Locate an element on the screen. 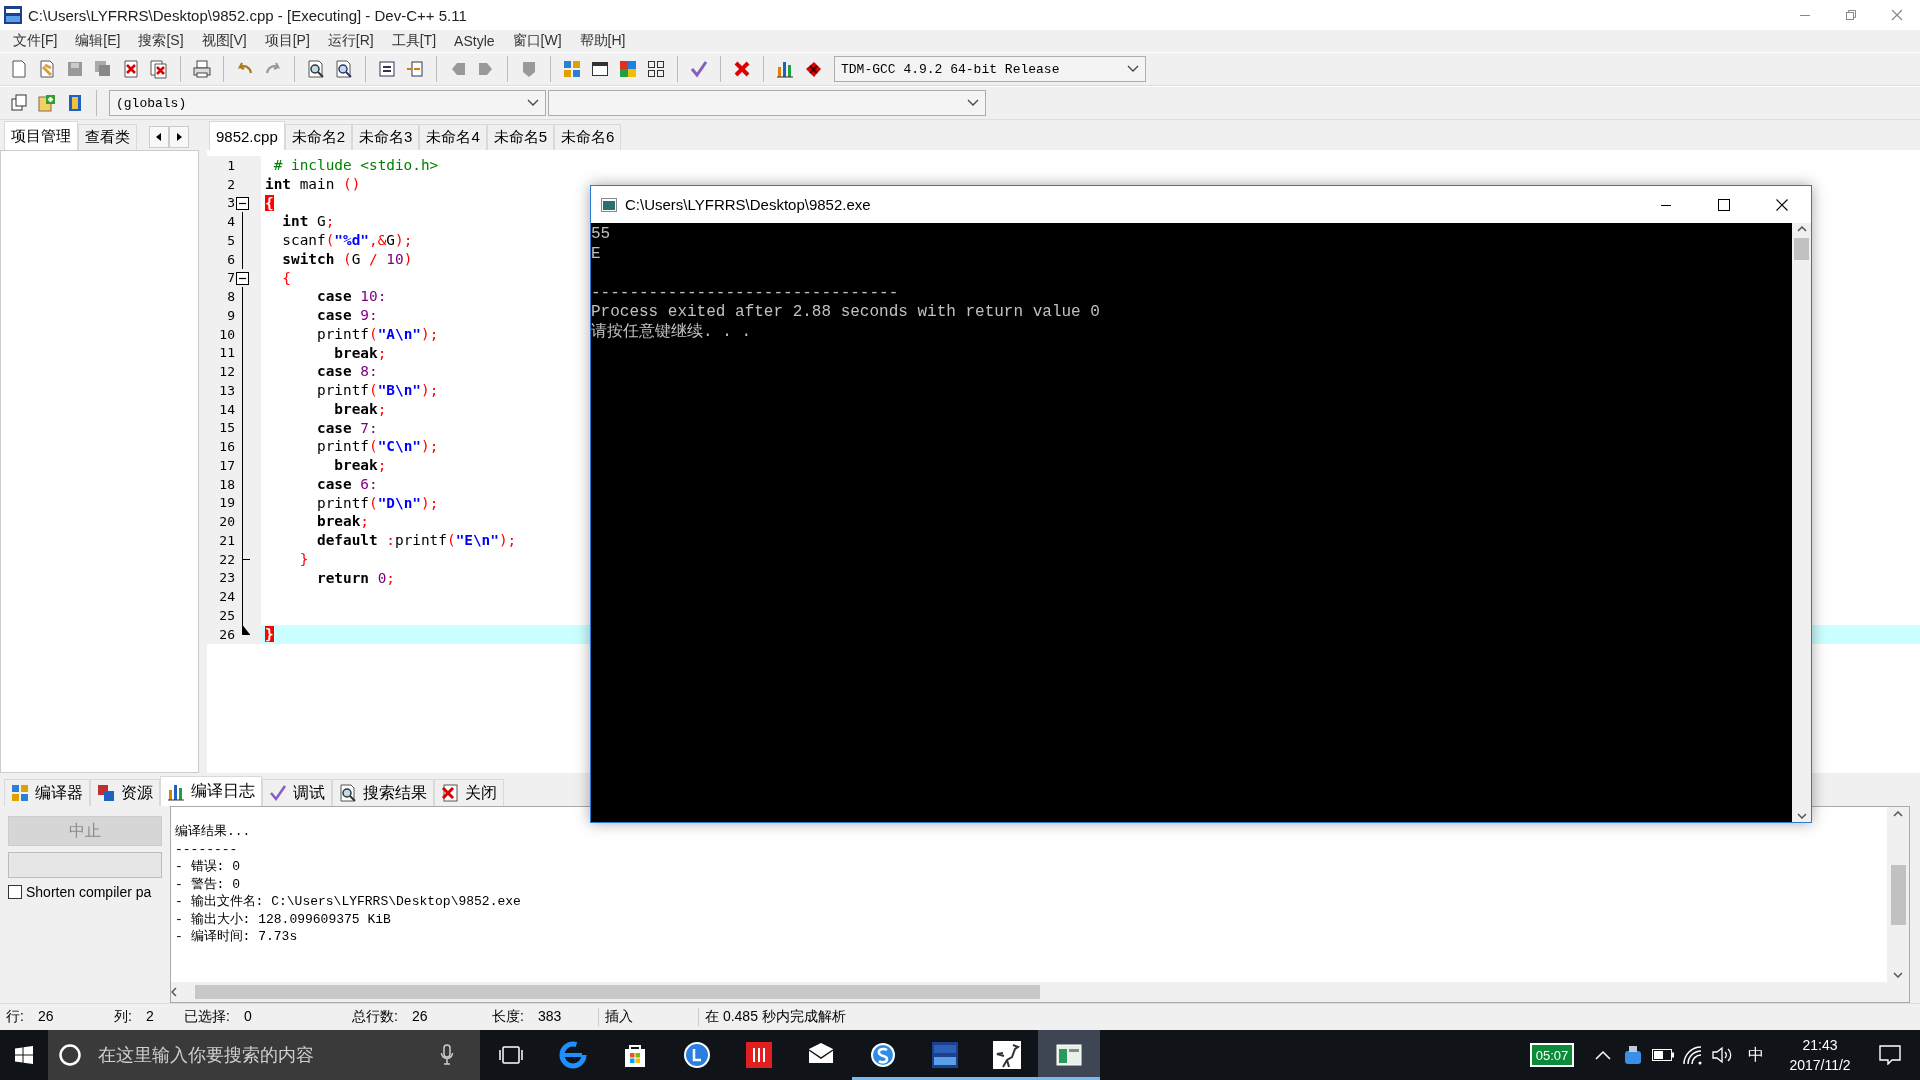 The width and height of the screenshot is (1920, 1080). scroll-down-icon is located at coordinates (1898, 975).